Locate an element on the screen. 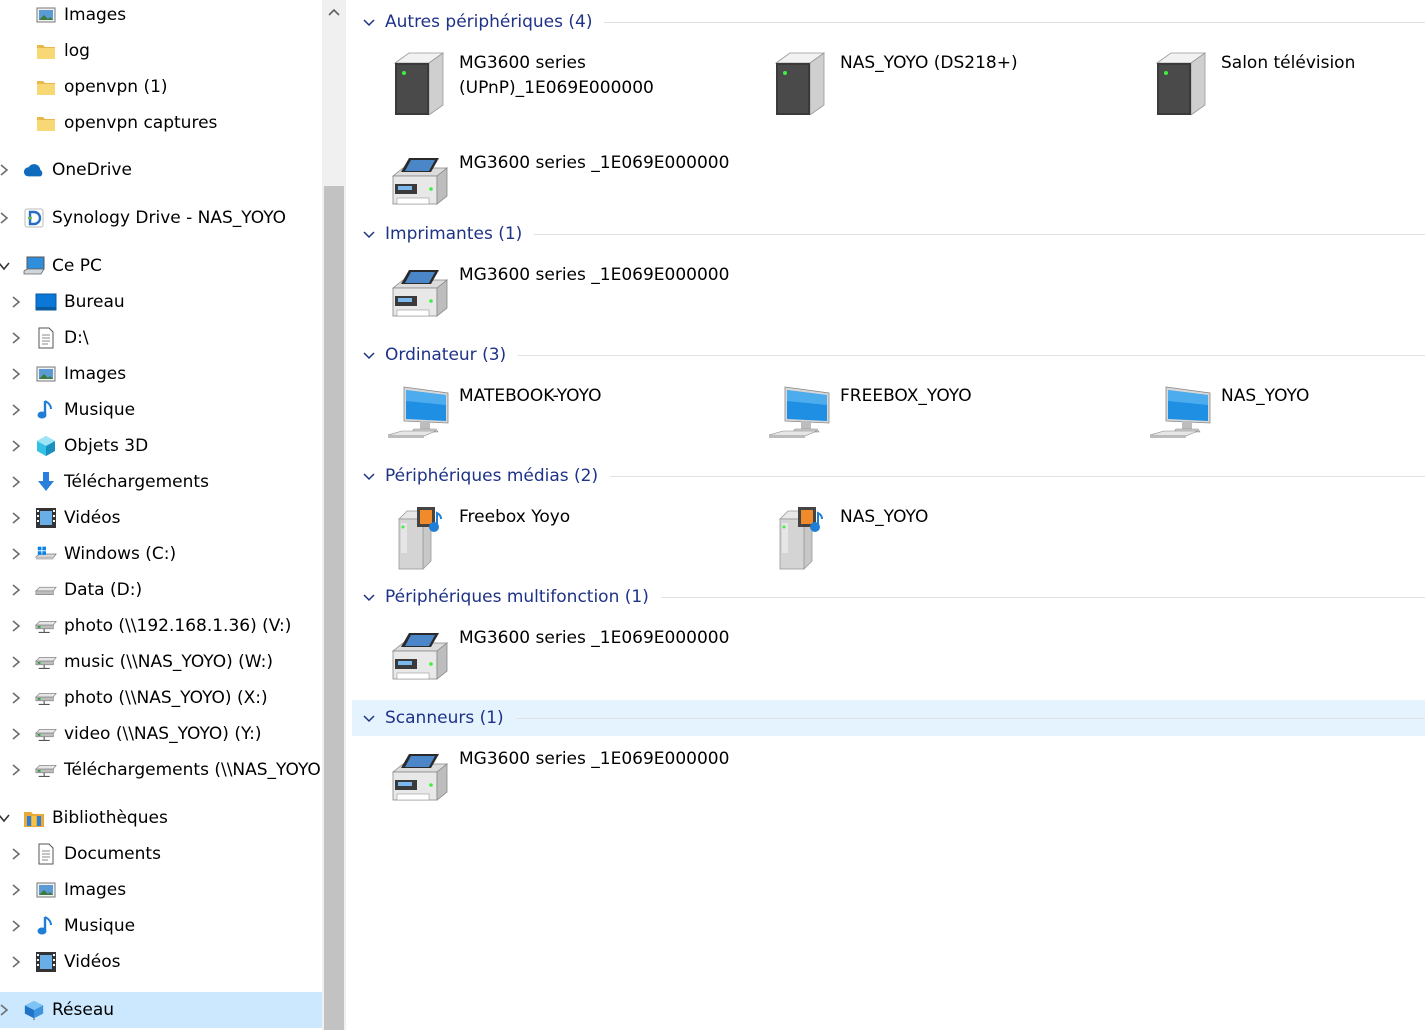 The width and height of the screenshot is (1425, 1030). nav-item-label: D:\ is located at coordinates (76, 338).